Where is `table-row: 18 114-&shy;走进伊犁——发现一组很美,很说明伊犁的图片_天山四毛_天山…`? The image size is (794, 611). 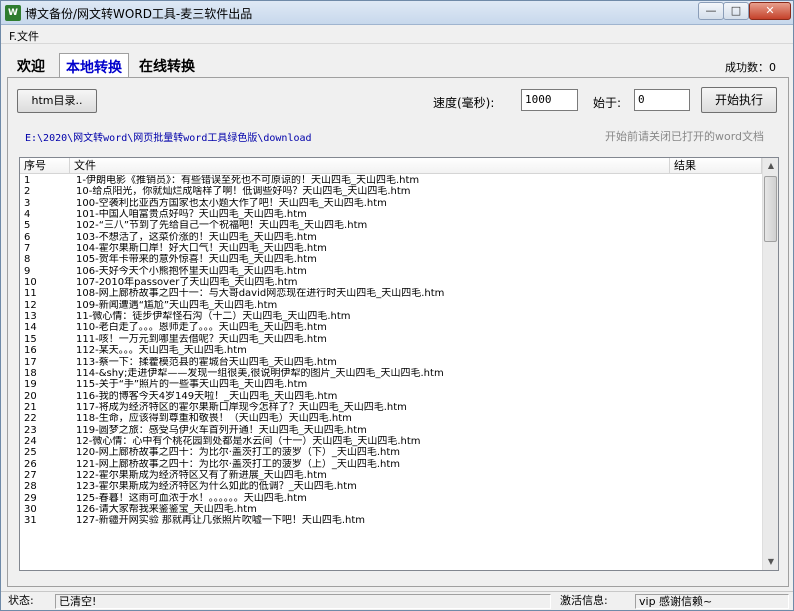 table-row: 18 114-&shy;走进伊犁——发现一组很美,很说明伊犁的图片_天山四毛_天山… is located at coordinates (391, 373).